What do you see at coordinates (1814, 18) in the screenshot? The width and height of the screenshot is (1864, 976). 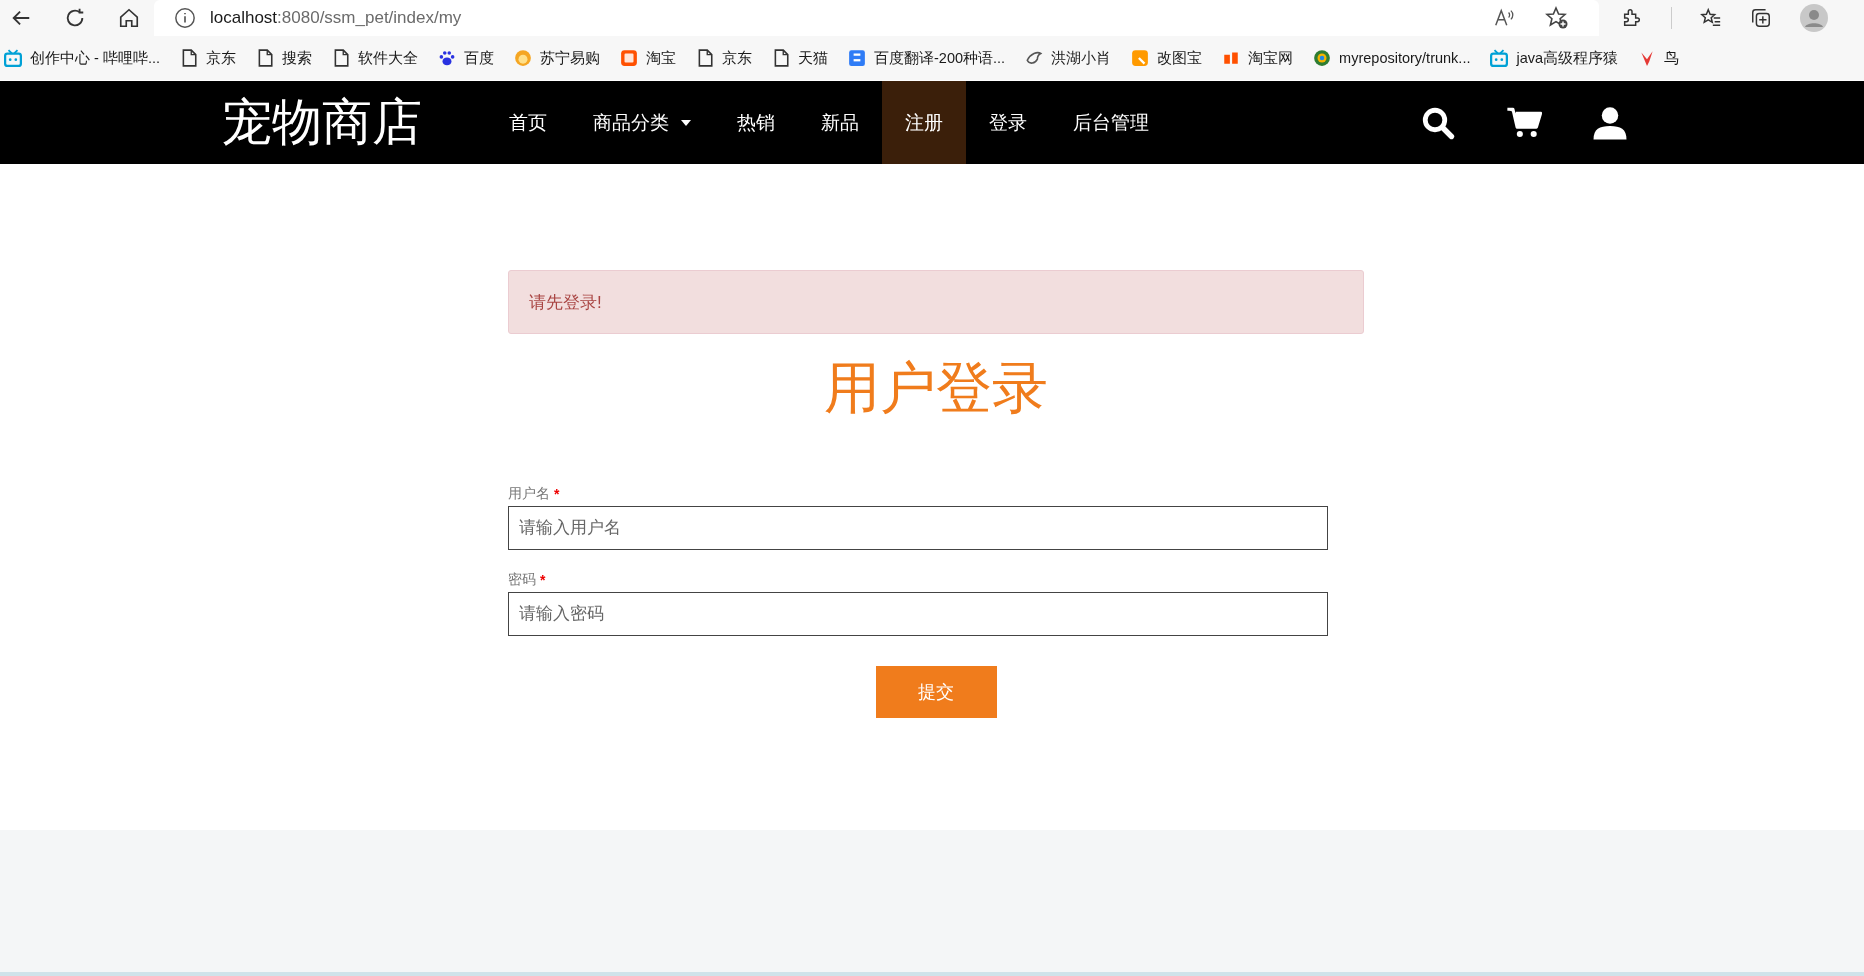 I see `profile-avatar-icon` at bounding box center [1814, 18].